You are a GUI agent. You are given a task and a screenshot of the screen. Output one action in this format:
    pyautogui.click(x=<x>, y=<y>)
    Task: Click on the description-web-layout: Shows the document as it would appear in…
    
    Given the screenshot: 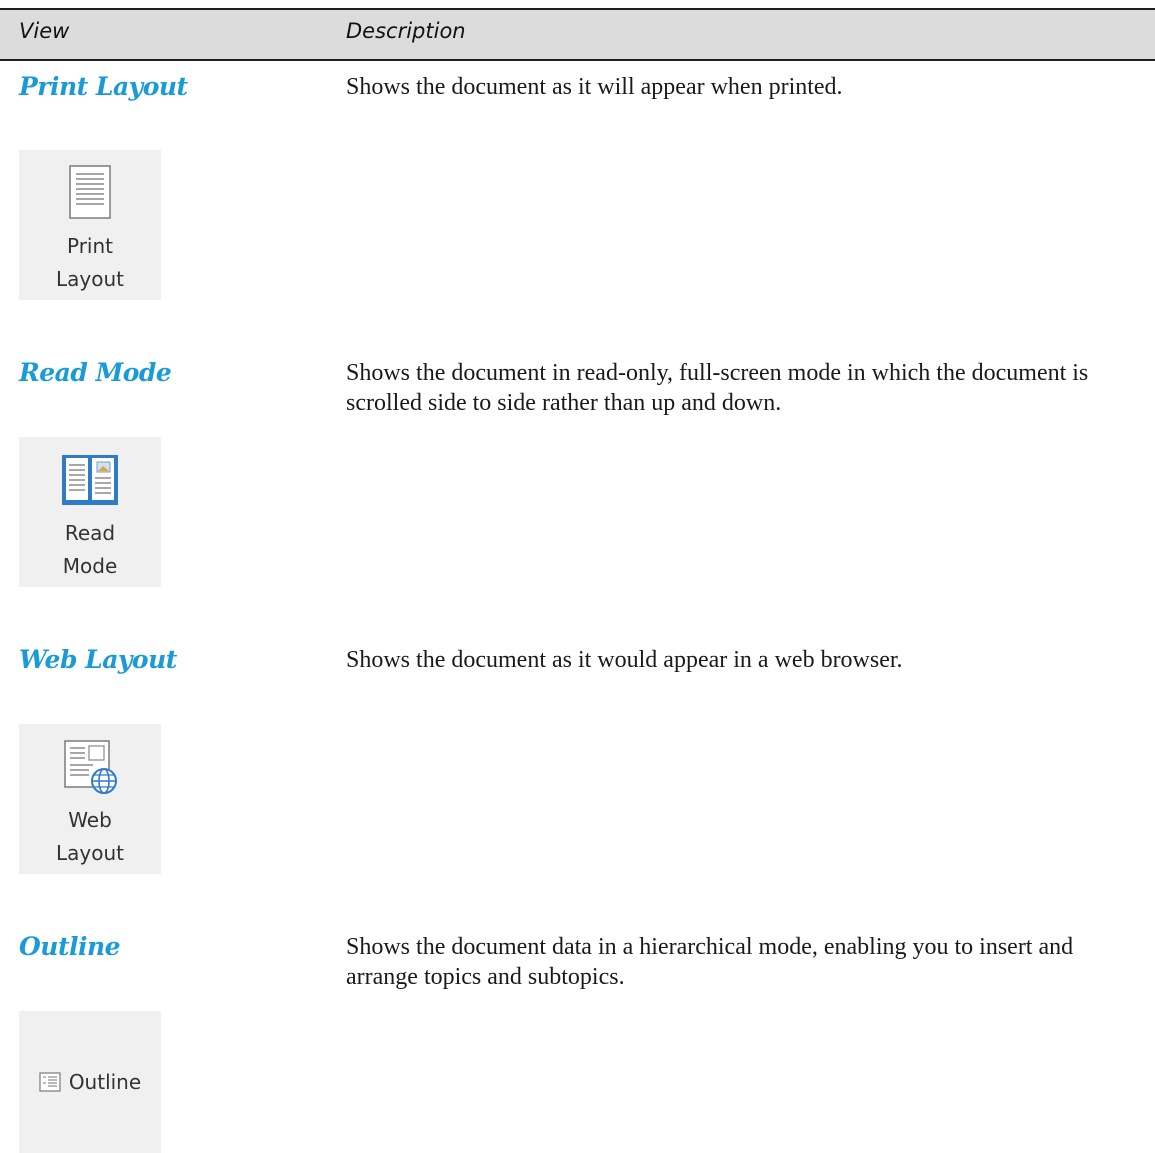 What is the action you would take?
    pyautogui.click(x=624, y=660)
    